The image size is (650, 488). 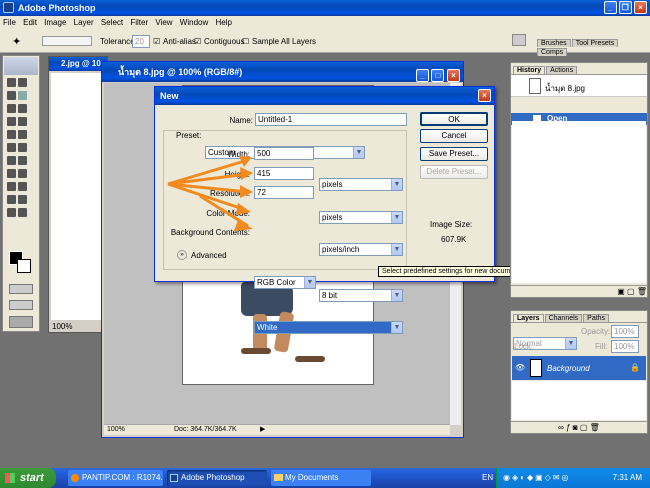 What do you see at coordinates (194, 22) in the screenshot?
I see `menu-window: Window` at bounding box center [194, 22].